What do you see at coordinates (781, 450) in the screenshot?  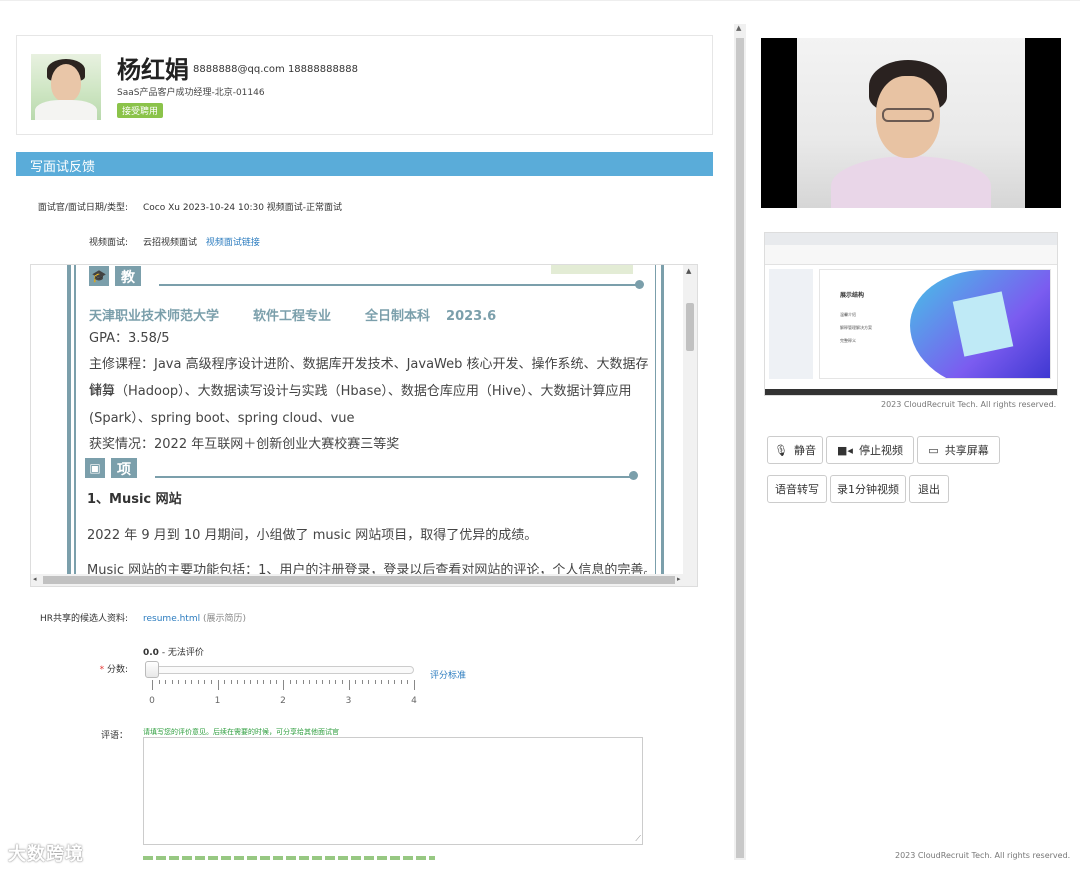 I see `microphone-icon: 🎙` at bounding box center [781, 450].